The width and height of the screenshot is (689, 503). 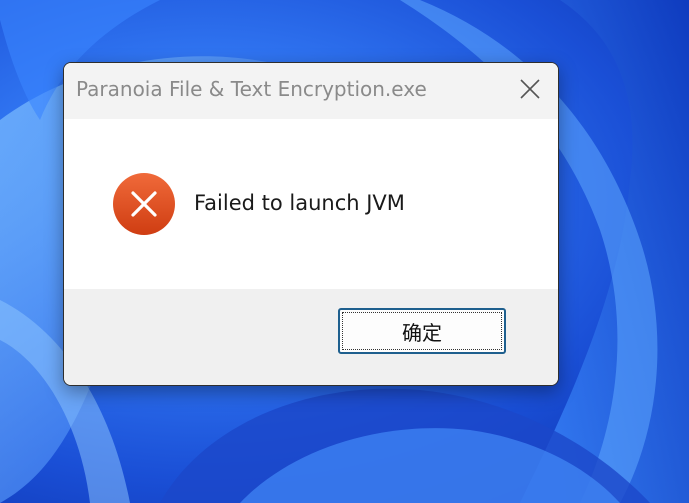 I want to click on ok-button: 确定, so click(x=422, y=331).